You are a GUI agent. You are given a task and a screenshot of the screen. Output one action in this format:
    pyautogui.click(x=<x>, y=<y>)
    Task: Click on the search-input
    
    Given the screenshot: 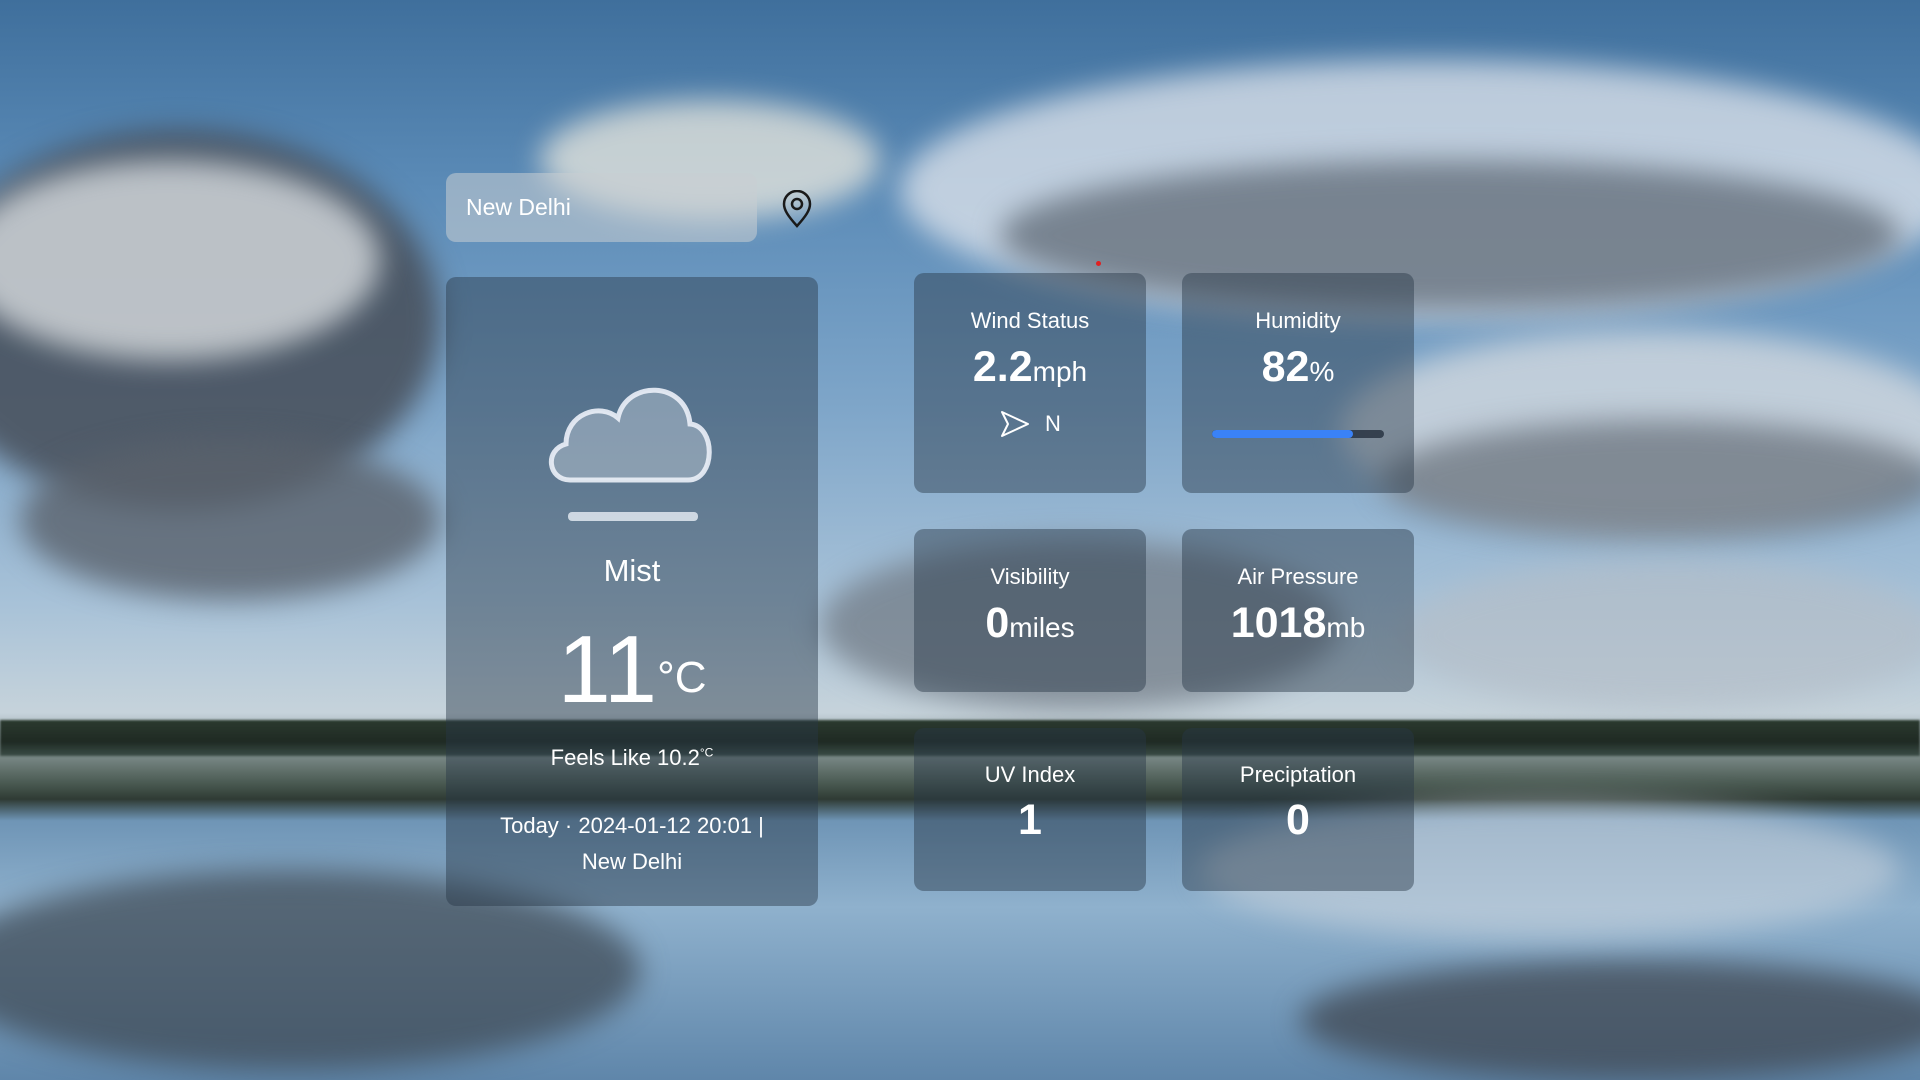 What is the action you would take?
    pyautogui.click(x=601, y=207)
    